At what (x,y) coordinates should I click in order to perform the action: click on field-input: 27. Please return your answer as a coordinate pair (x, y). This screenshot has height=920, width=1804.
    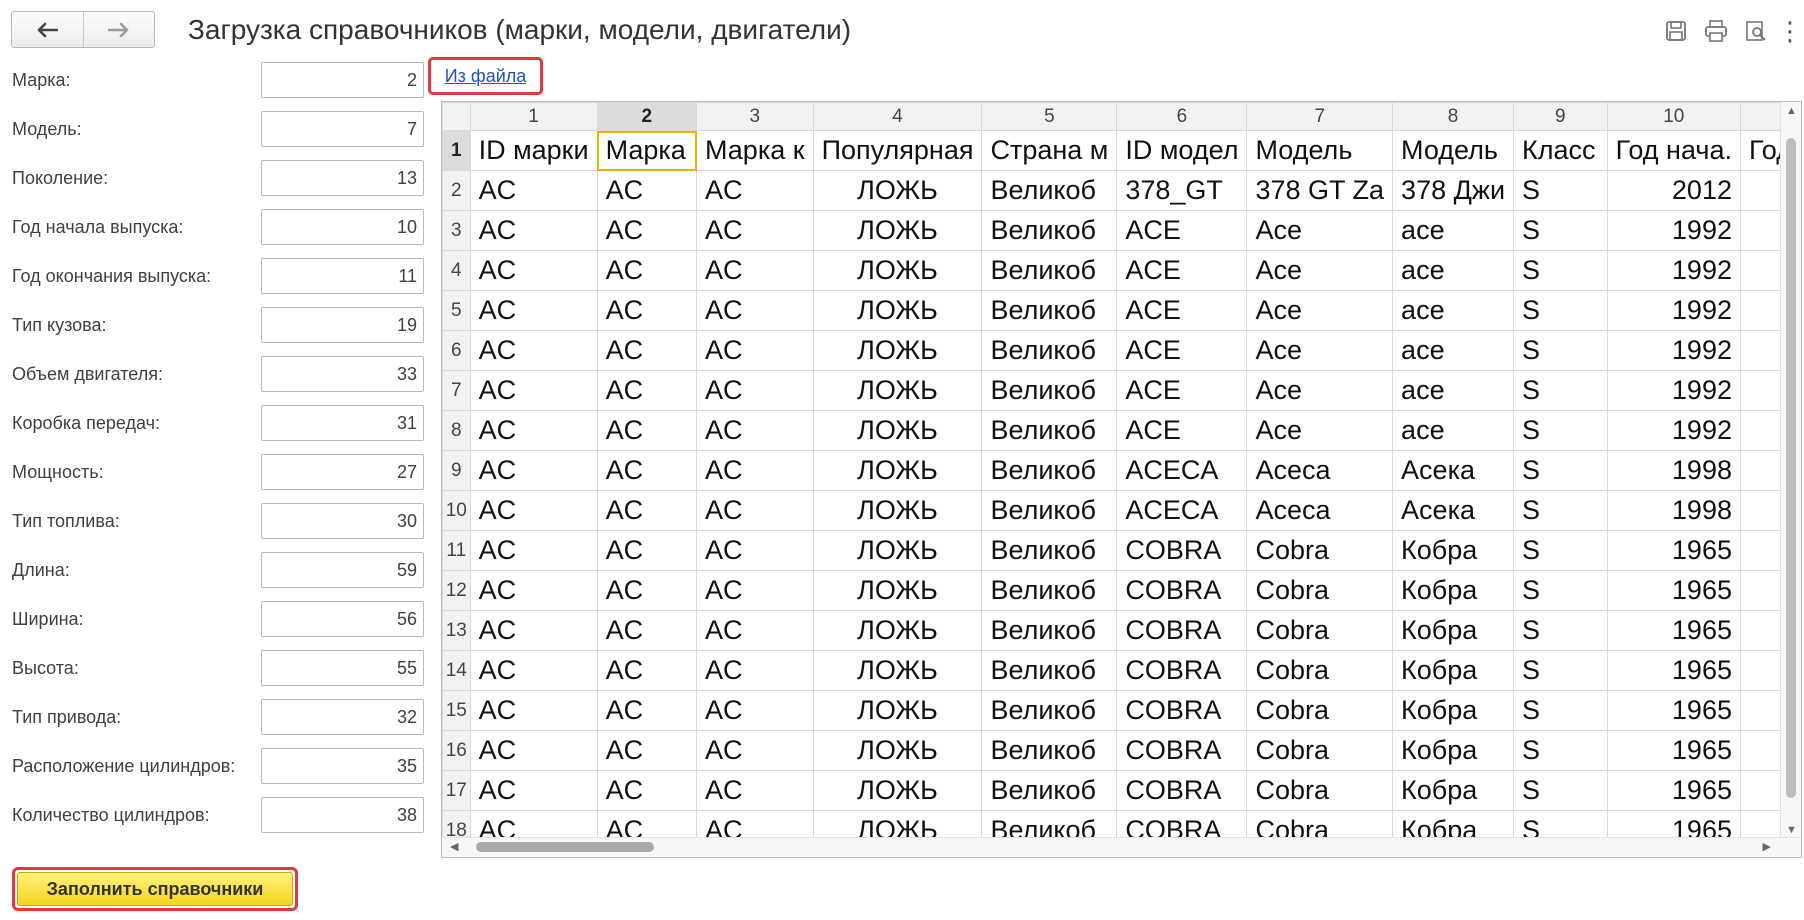
    Looking at the image, I should click on (342, 472).